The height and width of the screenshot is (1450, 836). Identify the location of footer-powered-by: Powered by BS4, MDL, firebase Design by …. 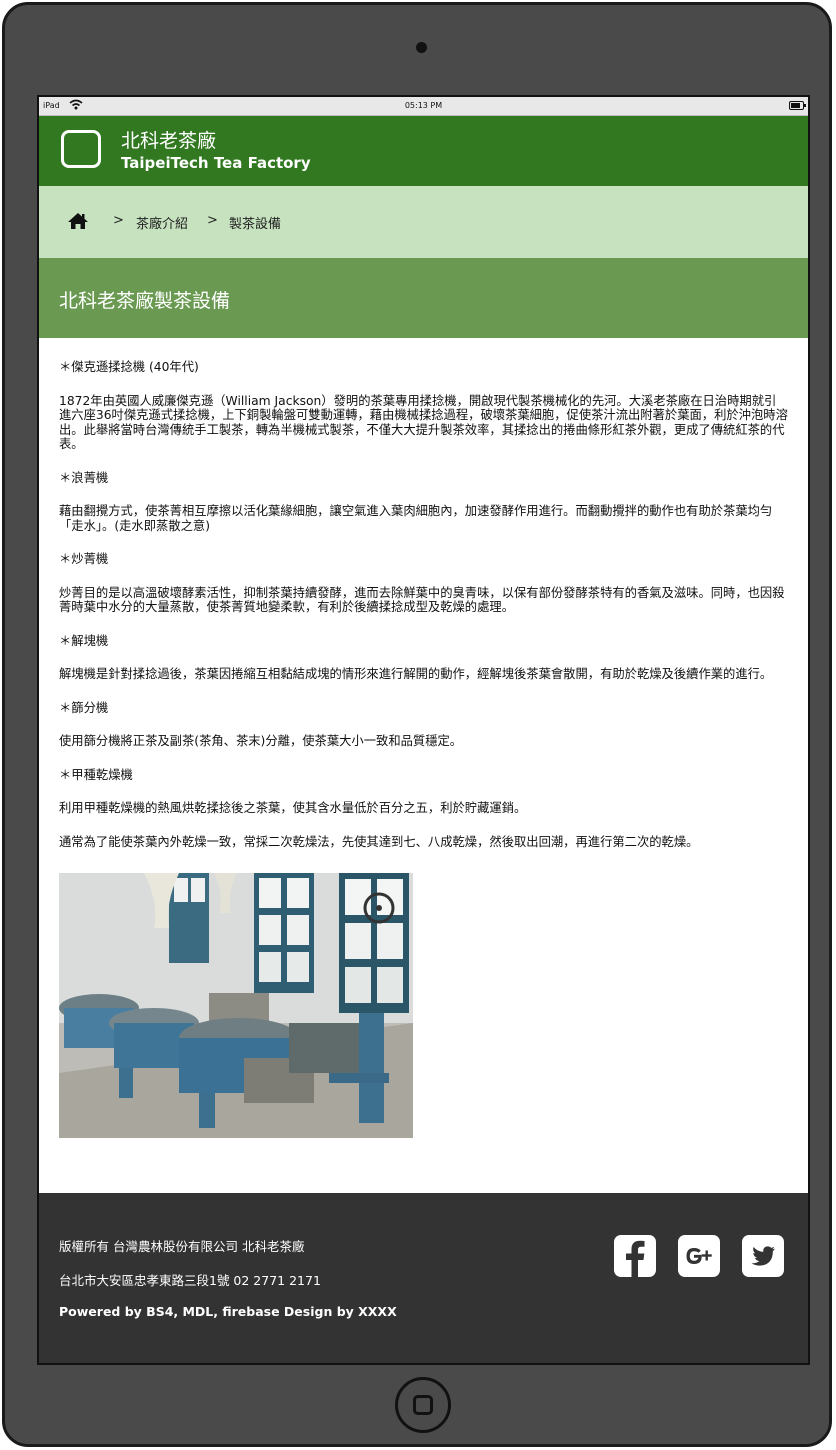
(228, 1311).